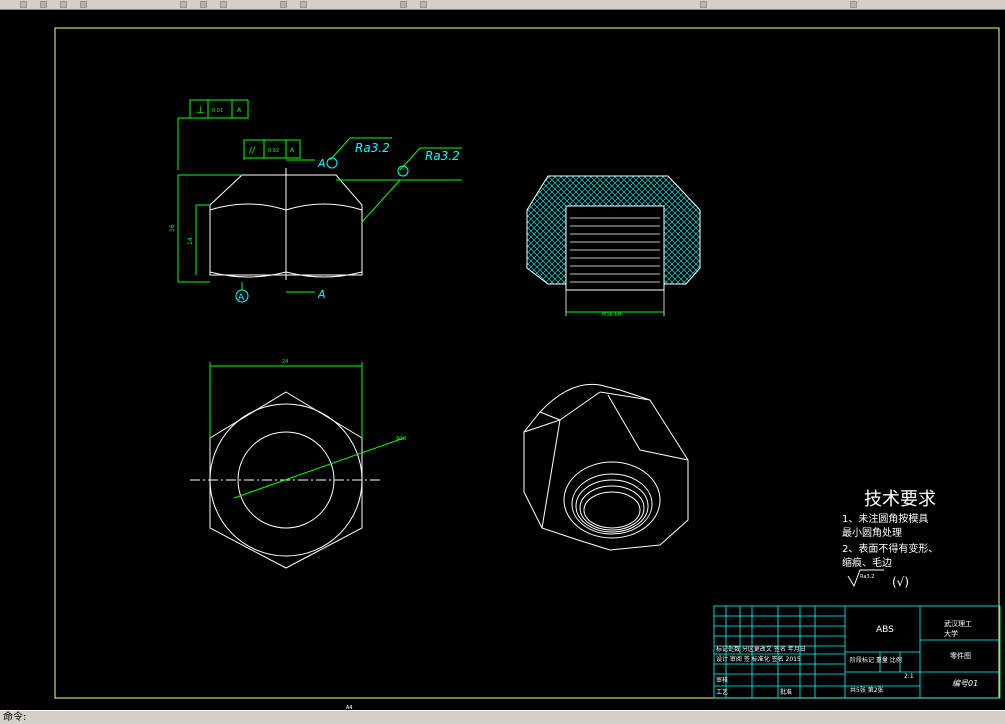 The width and height of the screenshot is (1005, 724). Describe the element at coordinates (321, 294) in the screenshot. I see `section-label-bottom: A` at that location.